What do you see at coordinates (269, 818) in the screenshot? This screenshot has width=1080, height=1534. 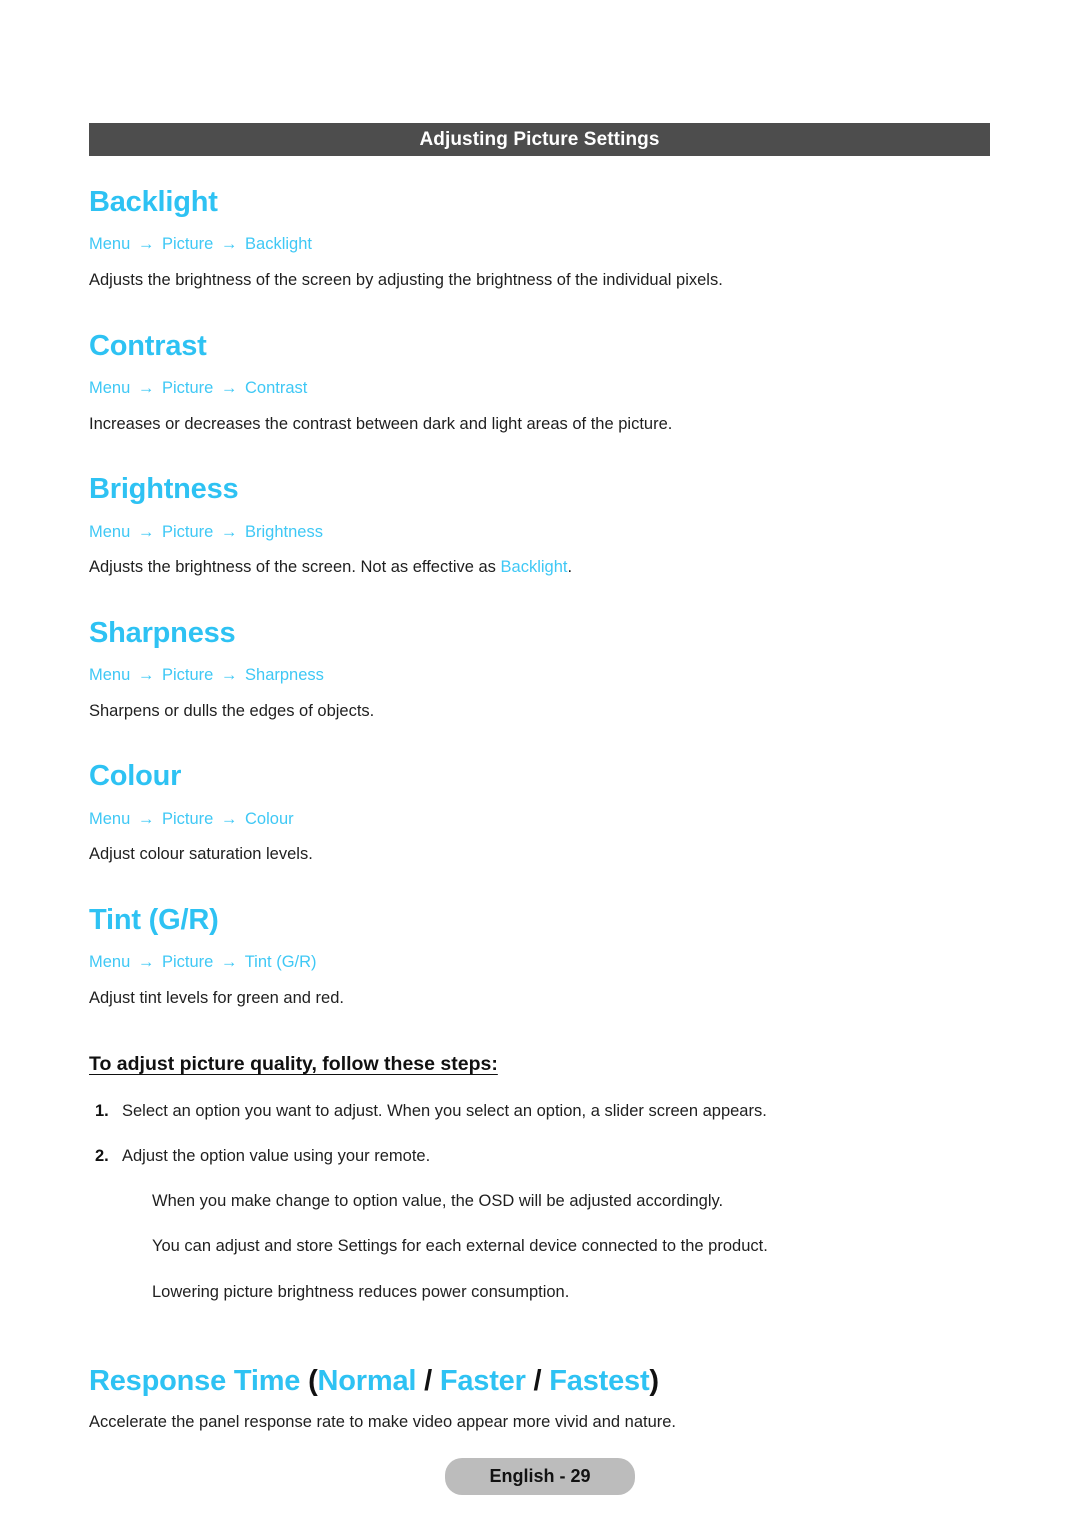 I see `breadcrumb-item: Colour` at bounding box center [269, 818].